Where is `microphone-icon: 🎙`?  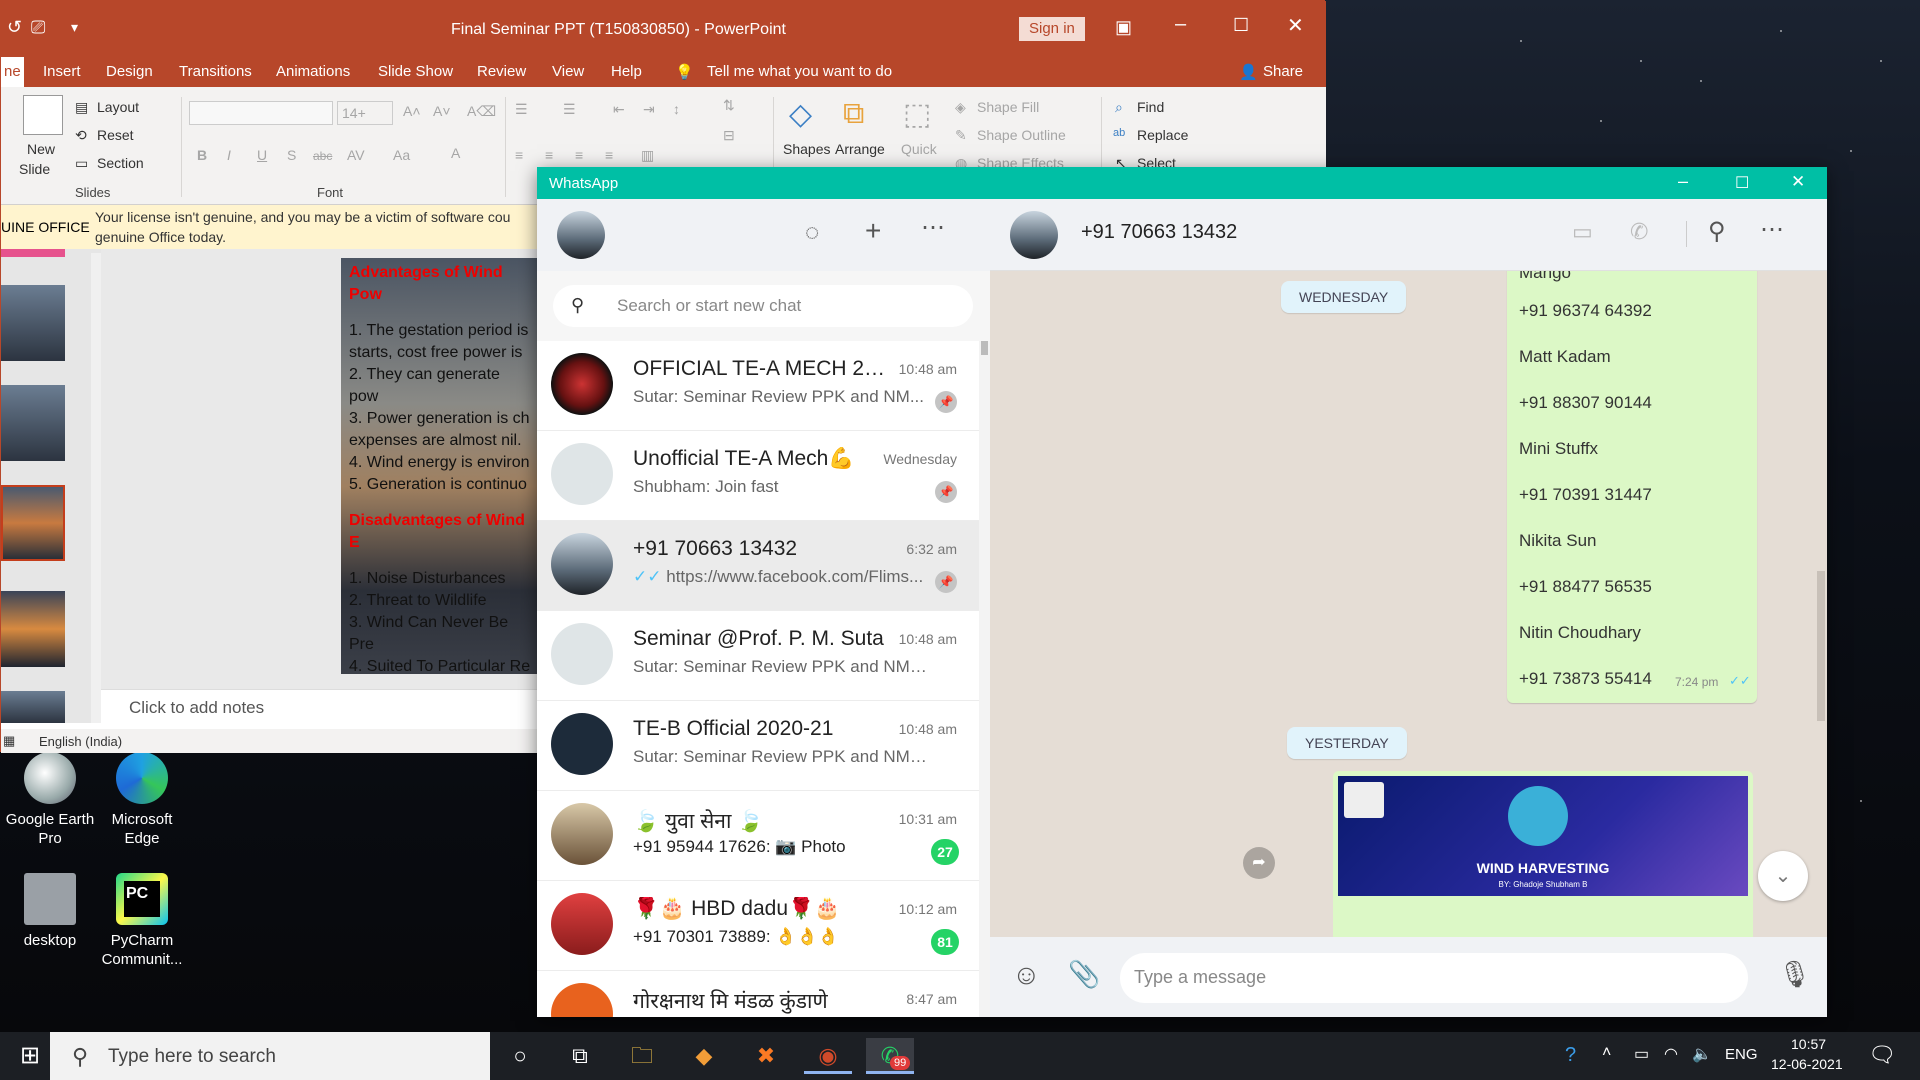
microphone-icon: 🎙 is located at coordinates (1794, 974).